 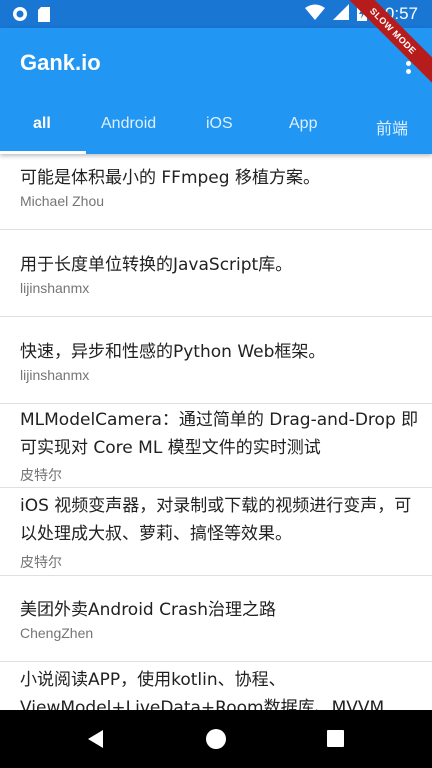 I want to click on list-item: 可能是体积最小的 FFmpeg 移植方案。 Michael Zhou, so click(x=216, y=192).